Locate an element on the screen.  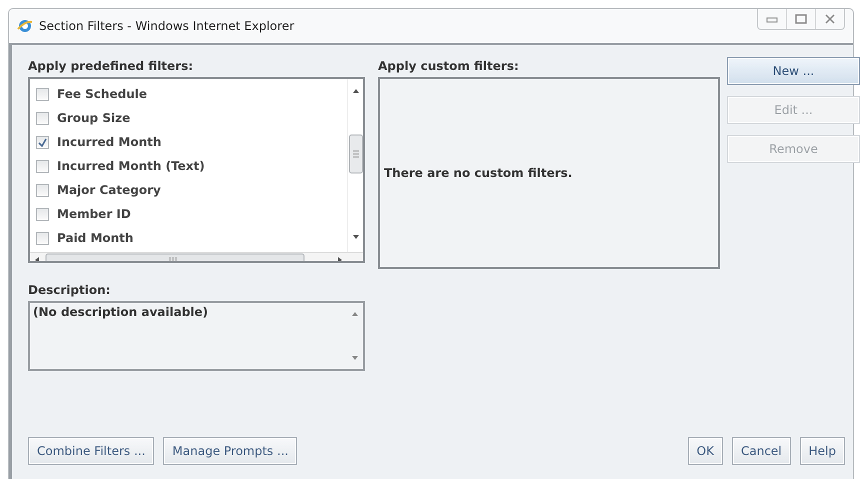
window-title: Section Filters - Windows Internet Explorer is located at coordinates (166, 26).